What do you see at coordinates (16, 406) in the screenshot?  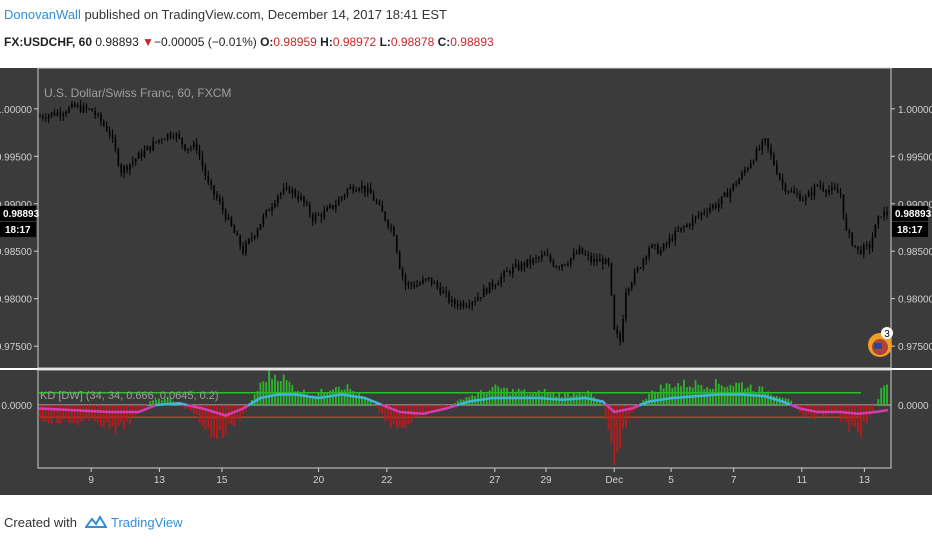 I see `osc-y-tick-label: 0.0000` at bounding box center [16, 406].